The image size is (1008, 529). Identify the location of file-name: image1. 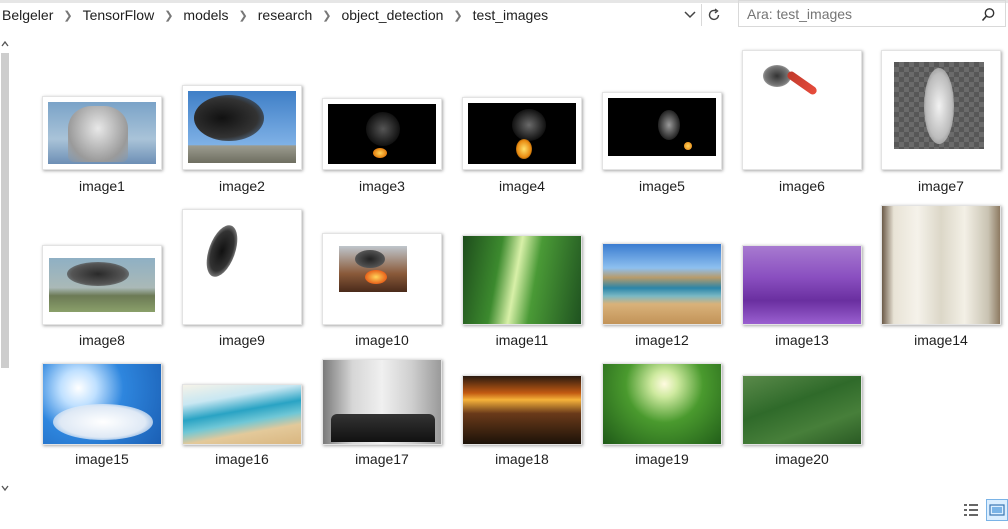
(102, 186).